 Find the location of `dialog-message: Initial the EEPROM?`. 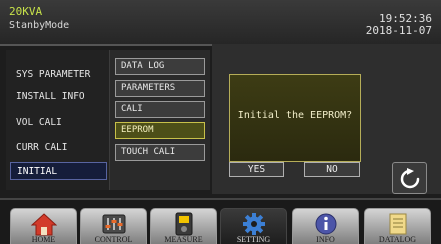

dialog-message: Initial the EEPROM? is located at coordinates (295, 115).